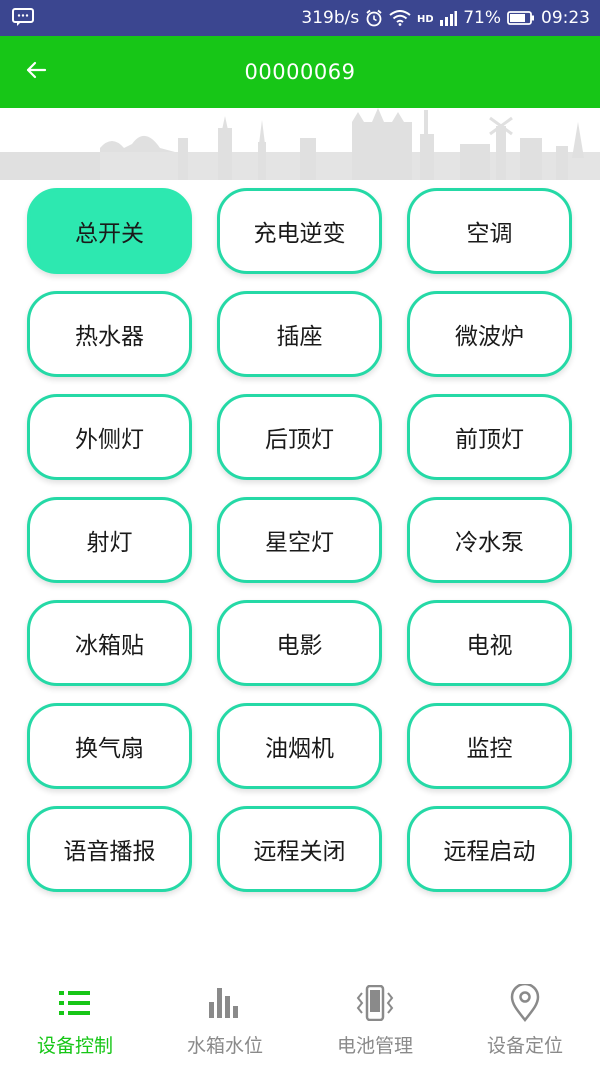 The width and height of the screenshot is (600, 1067). What do you see at coordinates (109, 646) in the screenshot?
I see `control-button-label: 冰箱贴` at bounding box center [109, 646].